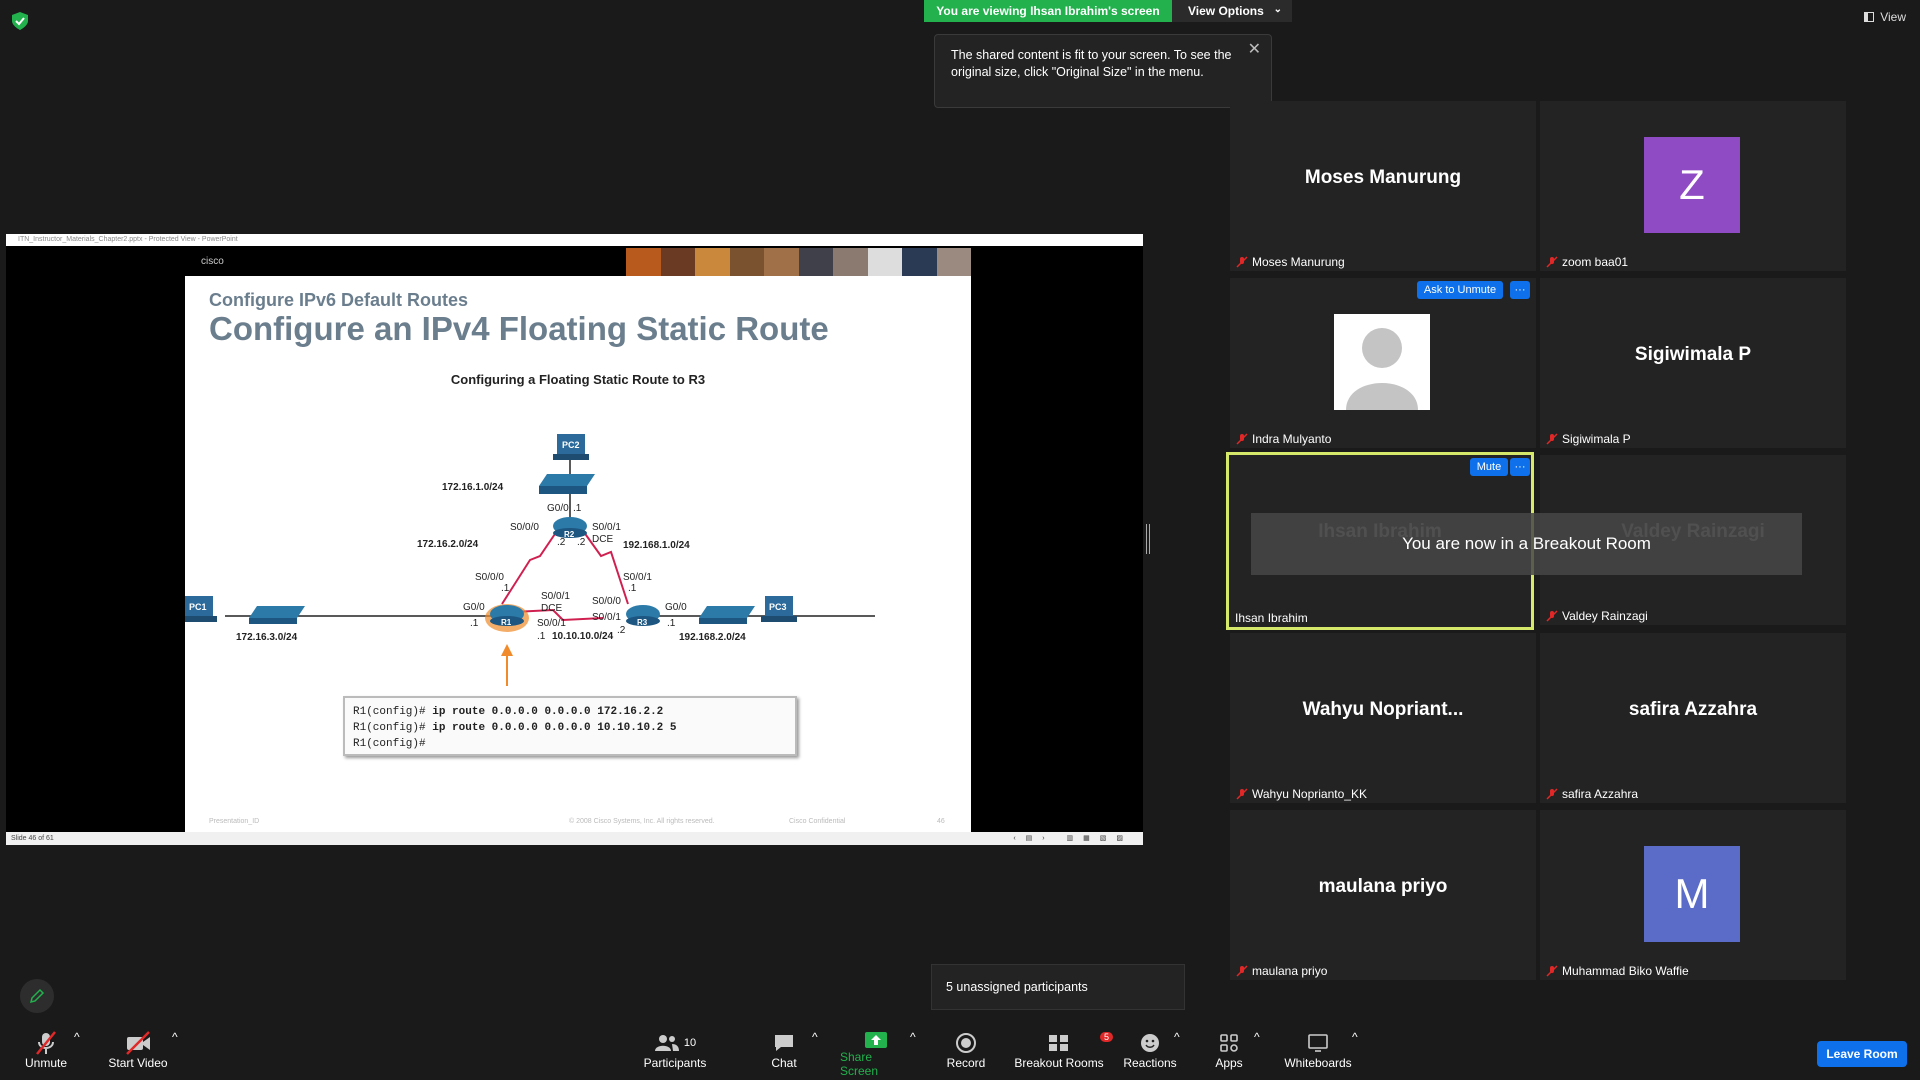  Describe the element at coordinates (1229, 1043) in the screenshot. I see `apps-icon` at that location.